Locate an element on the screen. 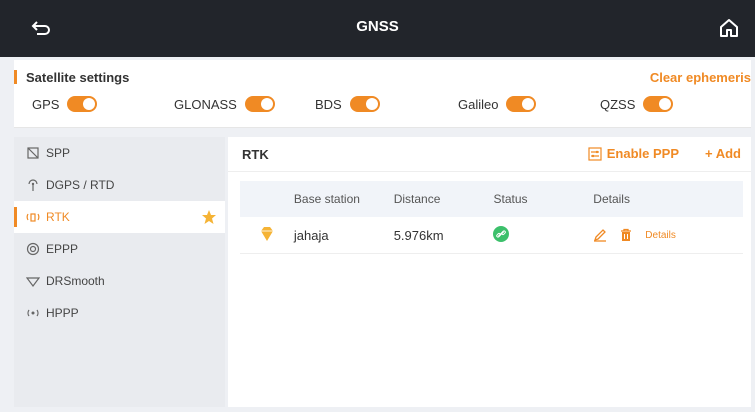 This screenshot has height=412, width=755. details-link: Details is located at coordinates (660, 235).